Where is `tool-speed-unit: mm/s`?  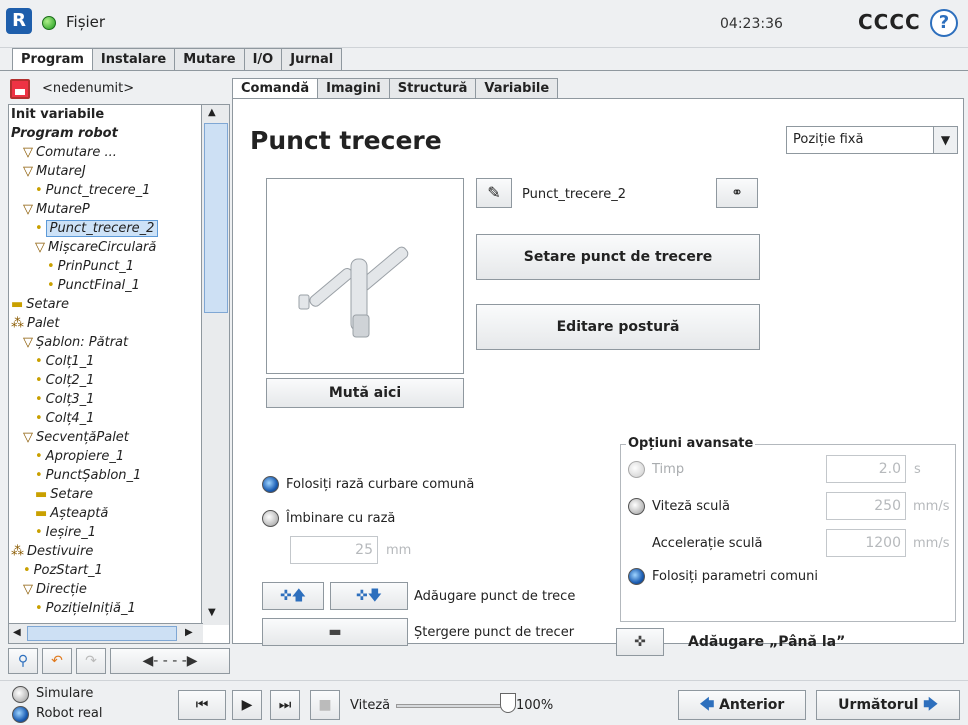
tool-speed-unit: mm/s is located at coordinates (931, 506).